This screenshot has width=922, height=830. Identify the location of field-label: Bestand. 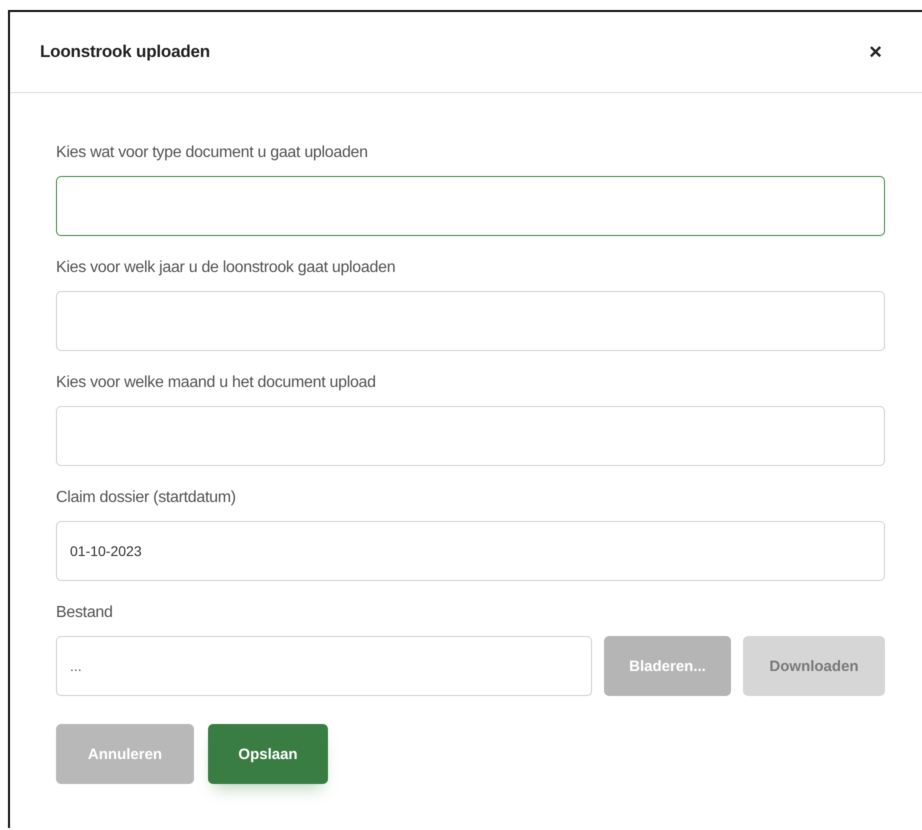
(85, 613).